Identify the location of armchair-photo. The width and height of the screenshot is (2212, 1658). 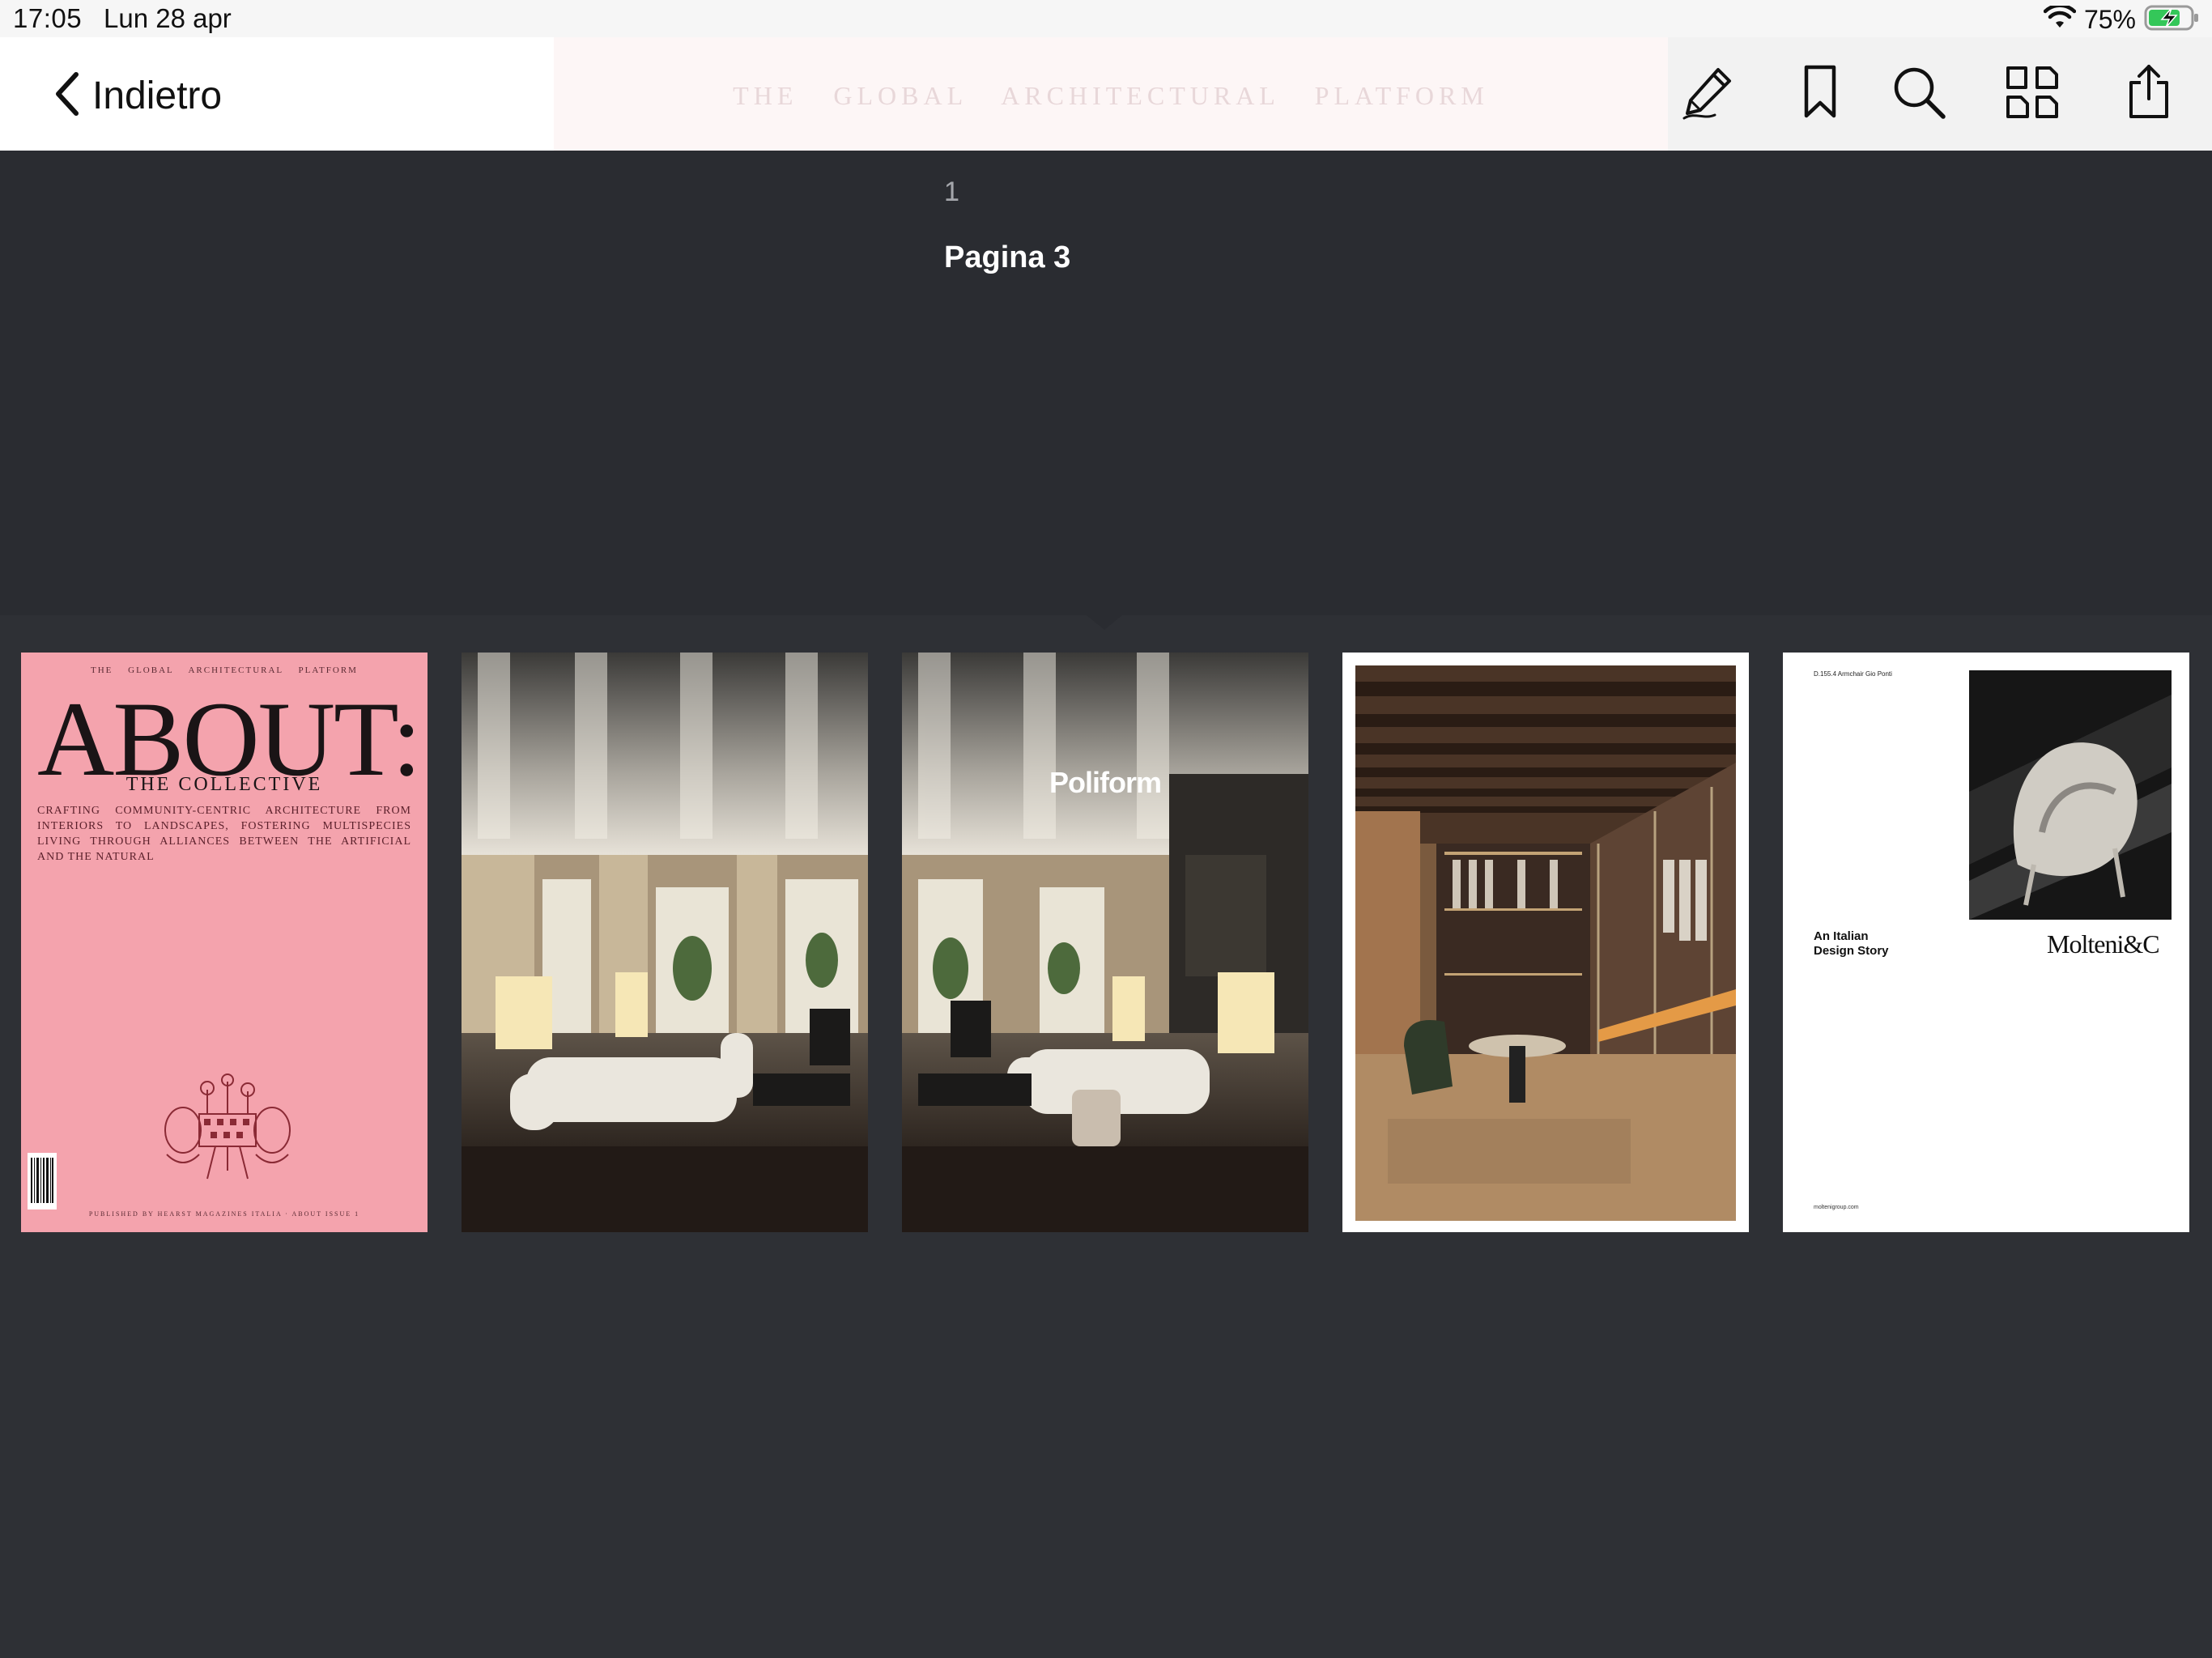
(2070, 795).